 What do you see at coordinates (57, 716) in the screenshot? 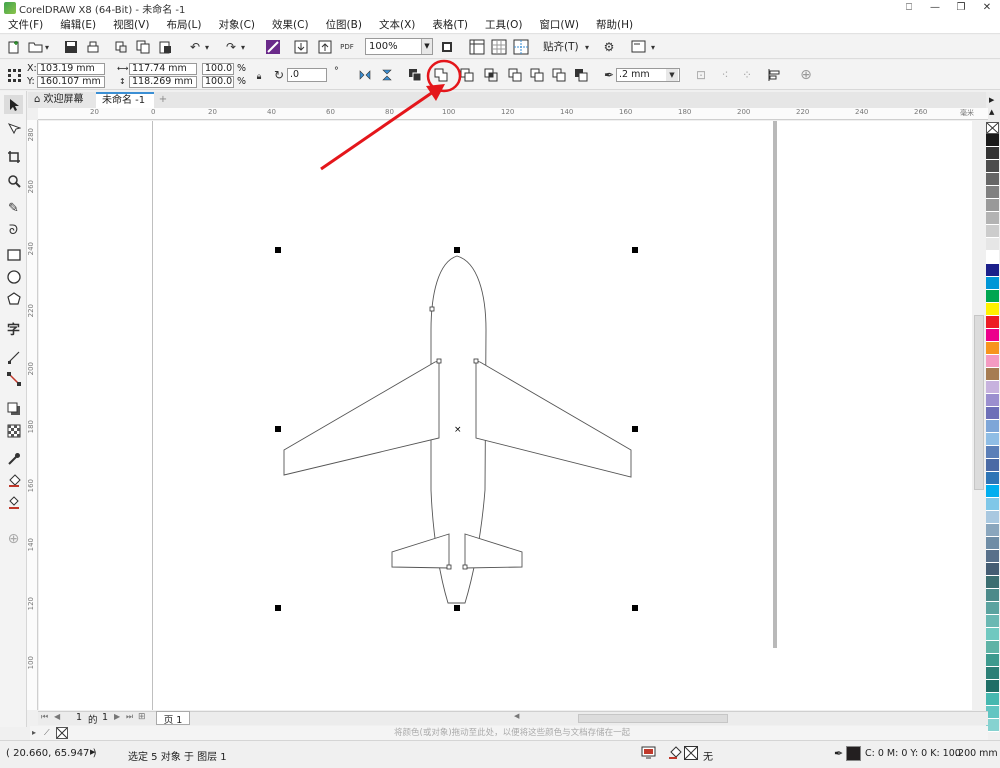
I see `previous-page-icon: ◀` at bounding box center [57, 716].